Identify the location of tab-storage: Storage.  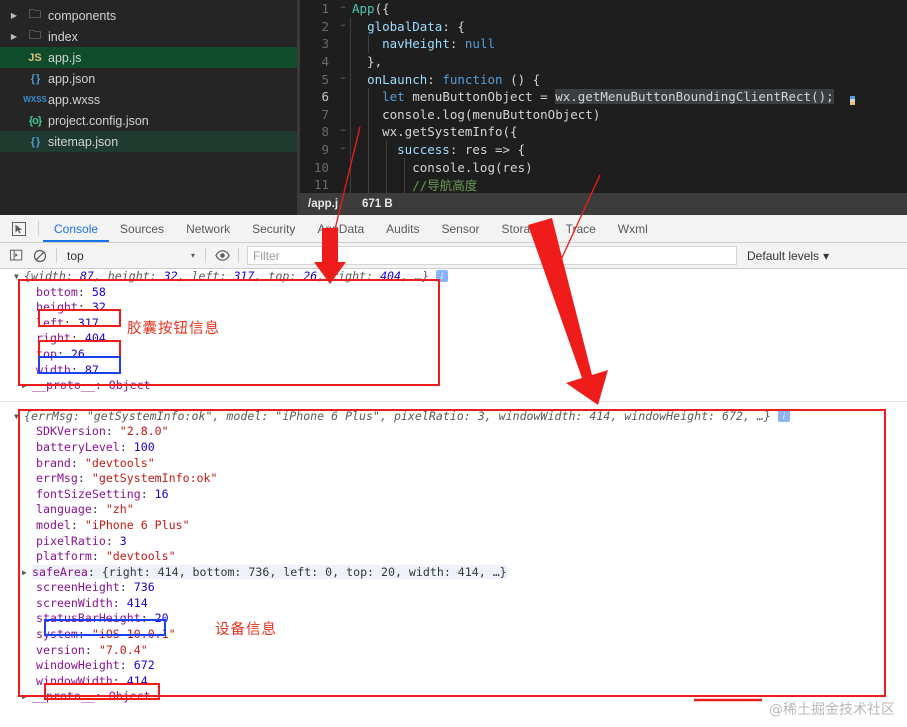
(523, 228).